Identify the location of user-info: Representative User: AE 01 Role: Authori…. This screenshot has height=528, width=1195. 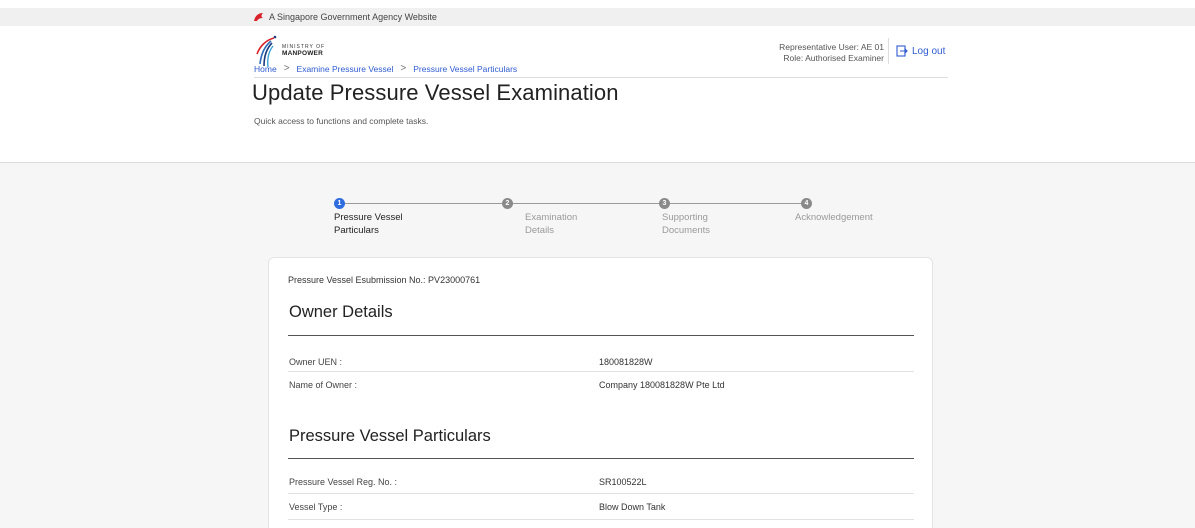
(831, 53).